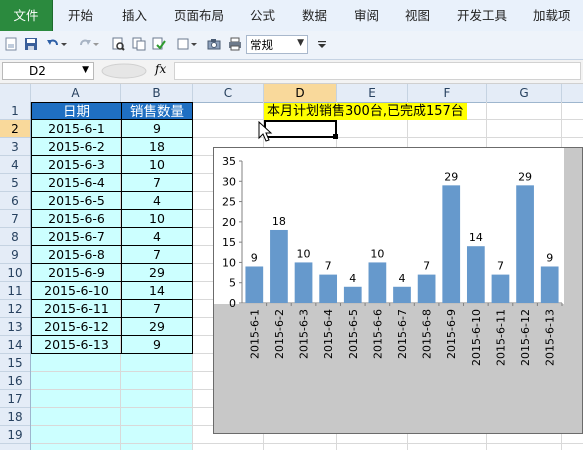 The height and width of the screenshot is (450, 583). Describe the element at coordinates (228, 93) in the screenshot. I see `column-header-c: C` at that location.